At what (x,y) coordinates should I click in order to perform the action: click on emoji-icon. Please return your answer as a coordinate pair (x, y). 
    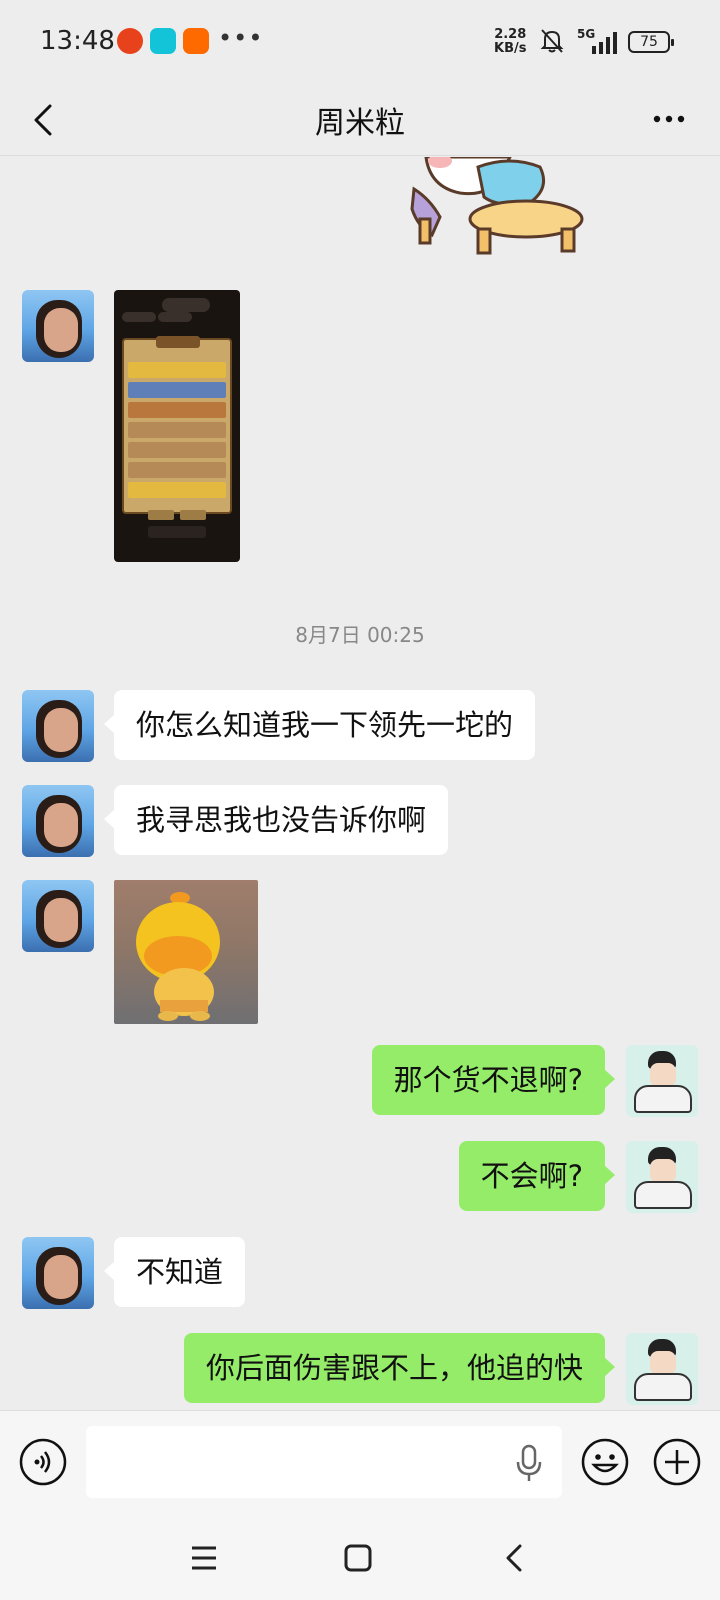
    Looking at the image, I should click on (605, 1462).